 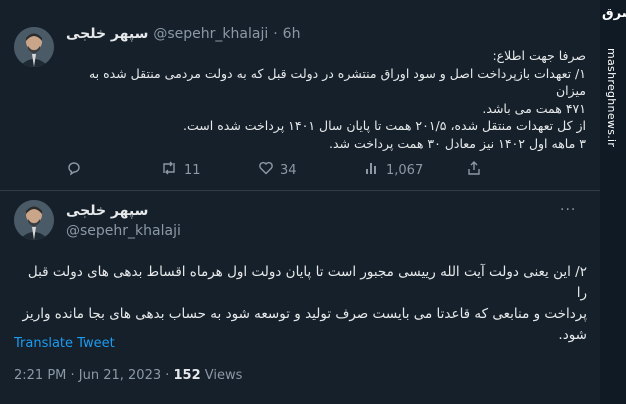 I want to click on translate-tweet-link: Translate Tweet, so click(x=64, y=343).